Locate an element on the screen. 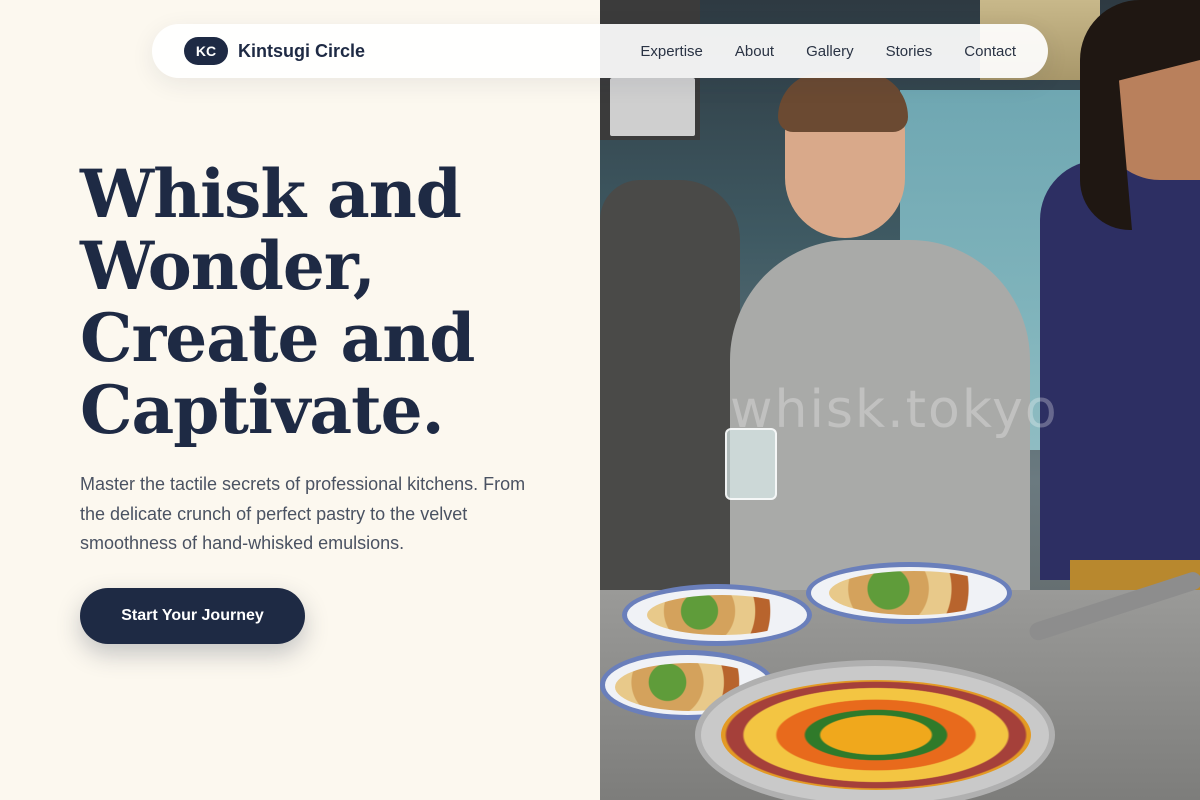 This screenshot has width=1200, height=800. nav-link-contact: Contact is located at coordinates (990, 51).